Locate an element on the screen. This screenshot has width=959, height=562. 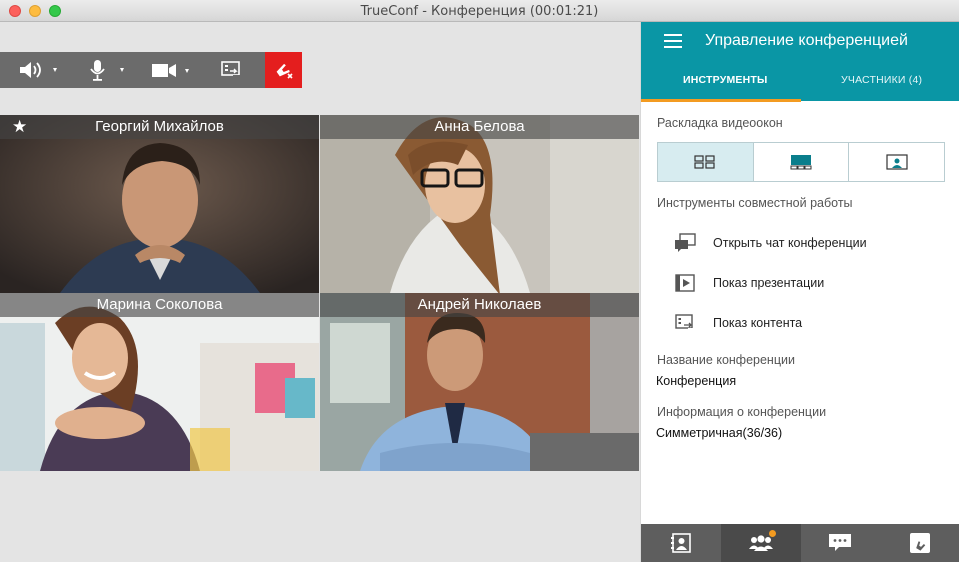
video-tile: Анна Белова is located at coordinates (479, 204).